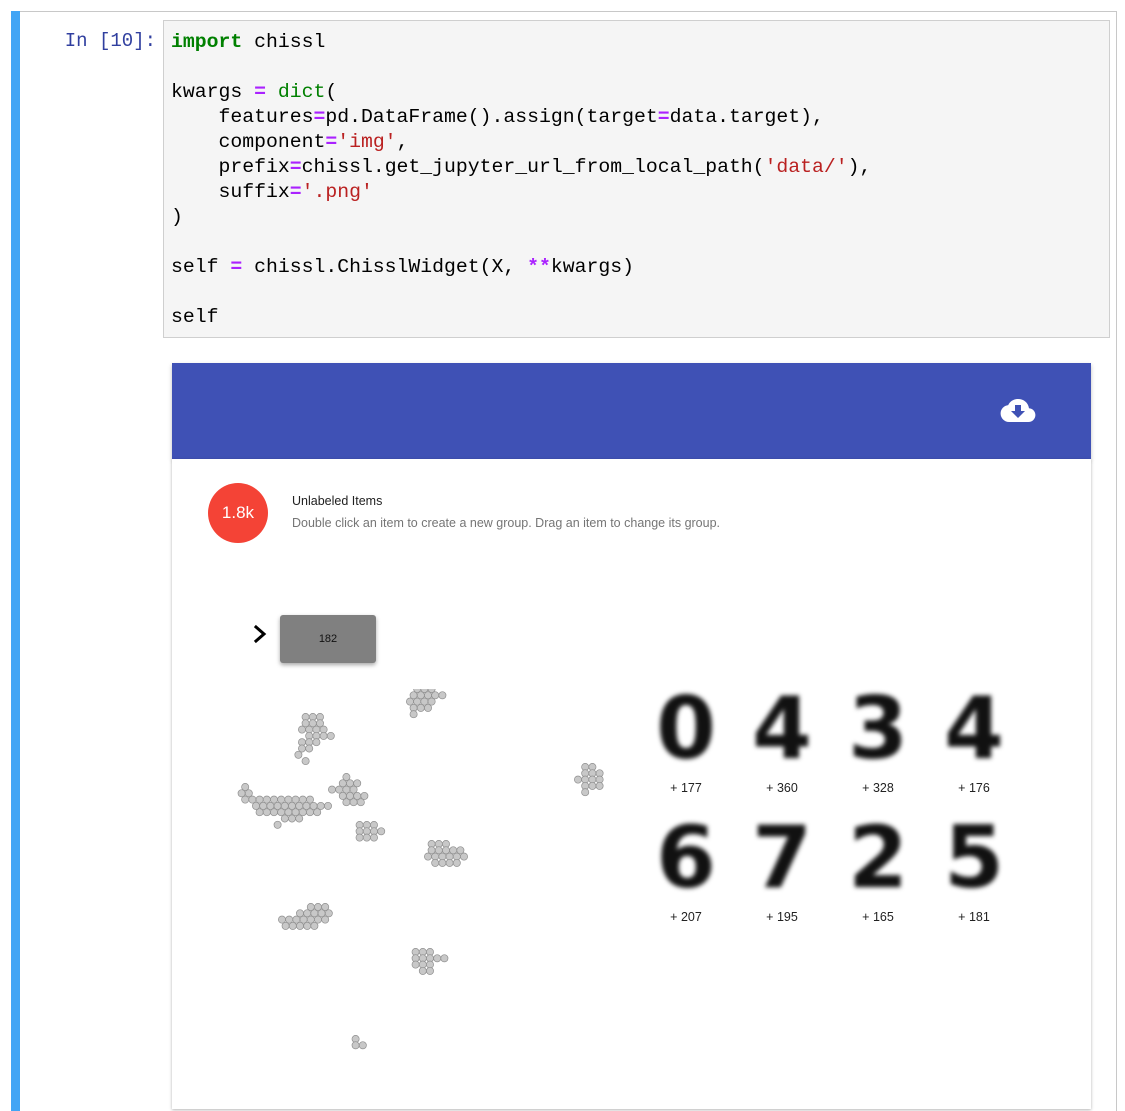 The width and height of the screenshot is (1125, 1111). I want to click on digit-count-label: + 207, so click(686, 917).